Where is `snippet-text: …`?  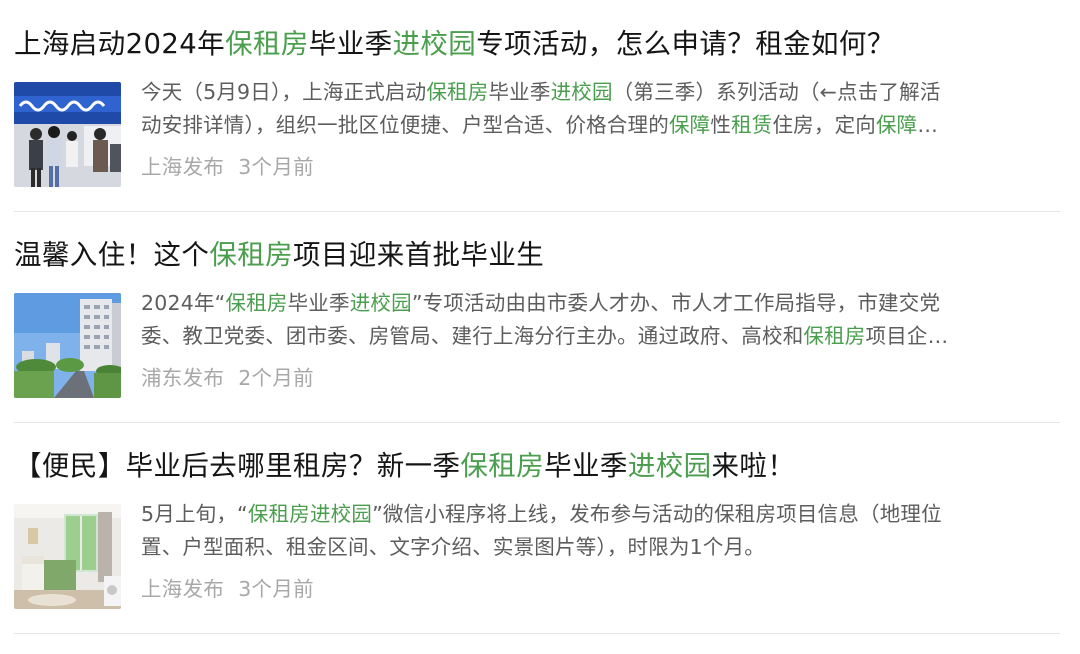
snippet-text: … is located at coordinates (928, 125).